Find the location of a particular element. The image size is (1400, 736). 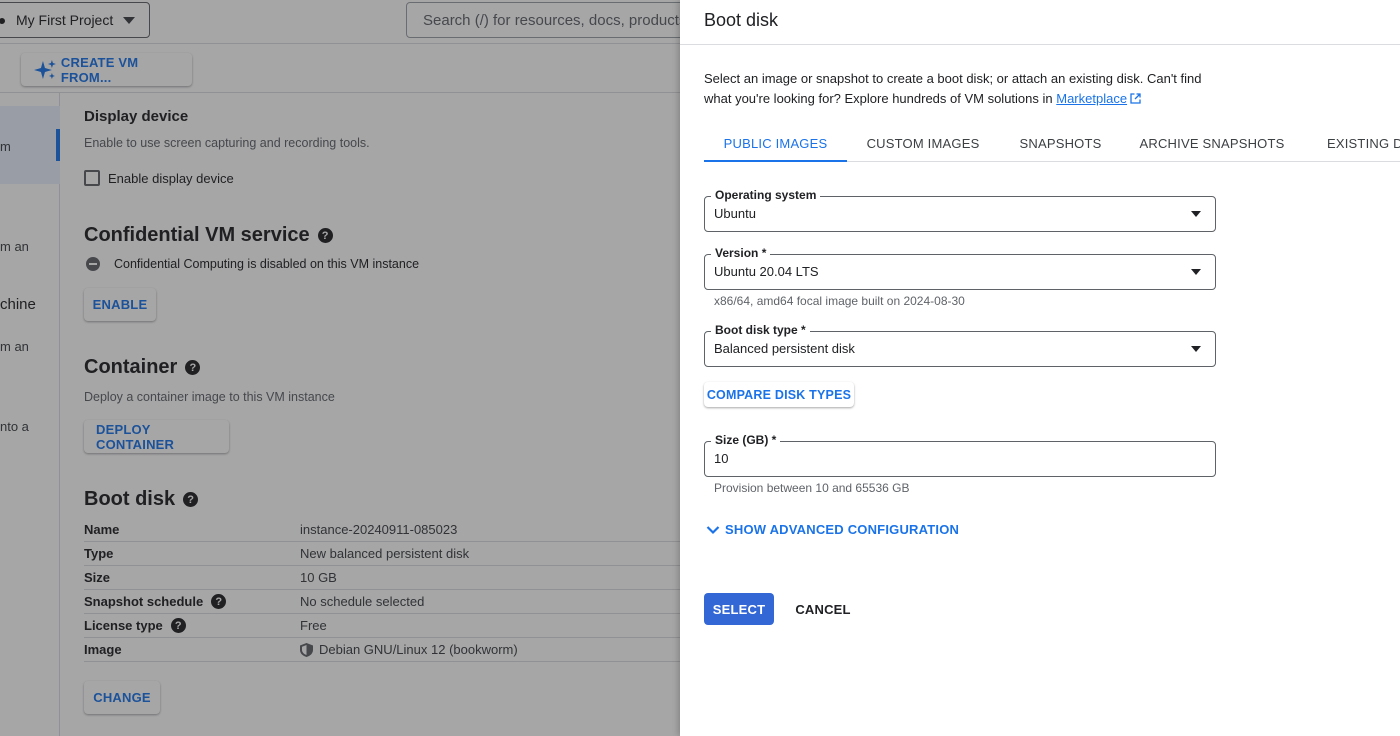

external-link-icon is located at coordinates (1135, 98).